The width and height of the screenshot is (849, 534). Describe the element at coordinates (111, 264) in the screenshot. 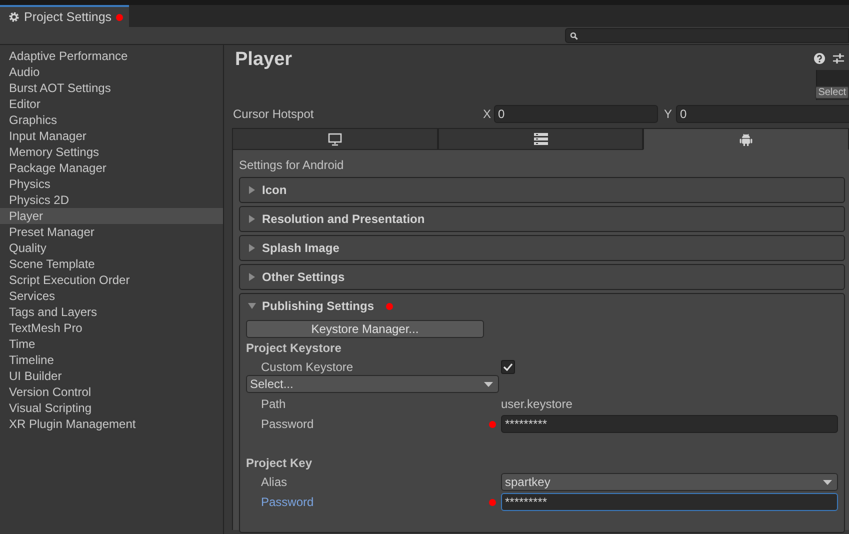

I see `sidebar-item: Scene Template` at that location.